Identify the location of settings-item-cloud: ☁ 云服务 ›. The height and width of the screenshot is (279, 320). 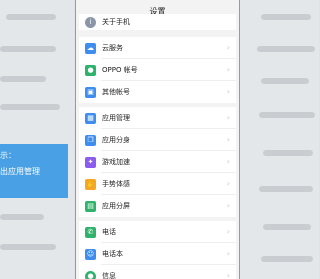
(157, 48).